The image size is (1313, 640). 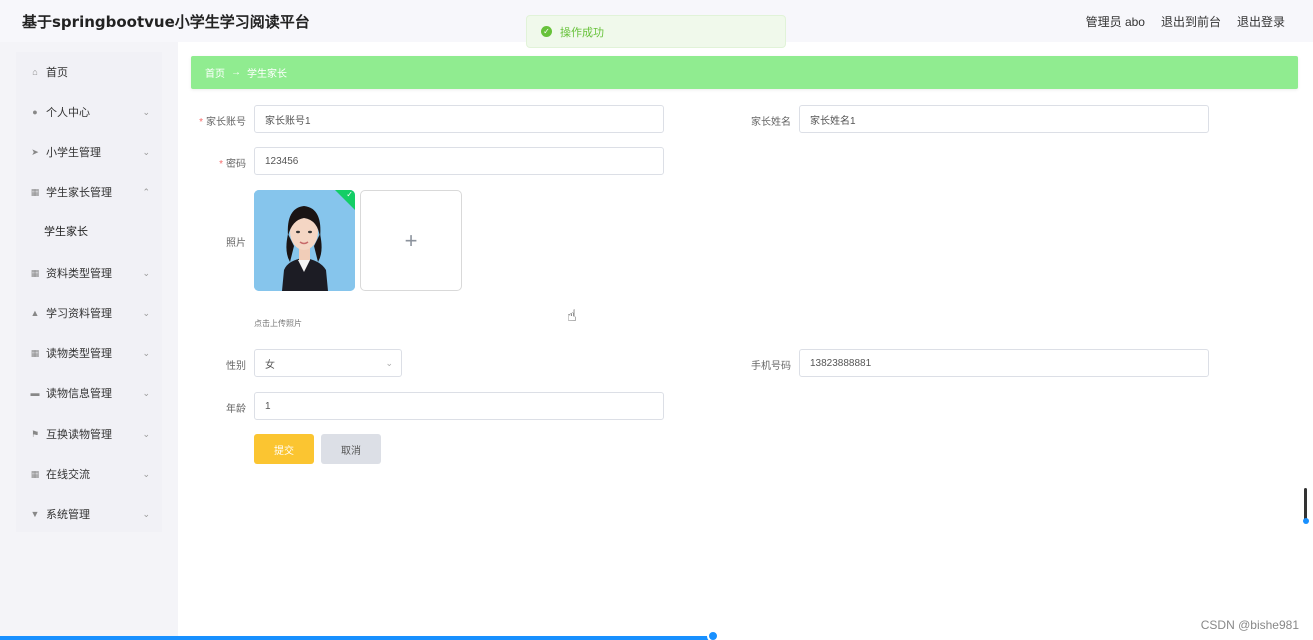 I want to click on sidebar-item-label: 读物信息管理, so click(x=79, y=394).